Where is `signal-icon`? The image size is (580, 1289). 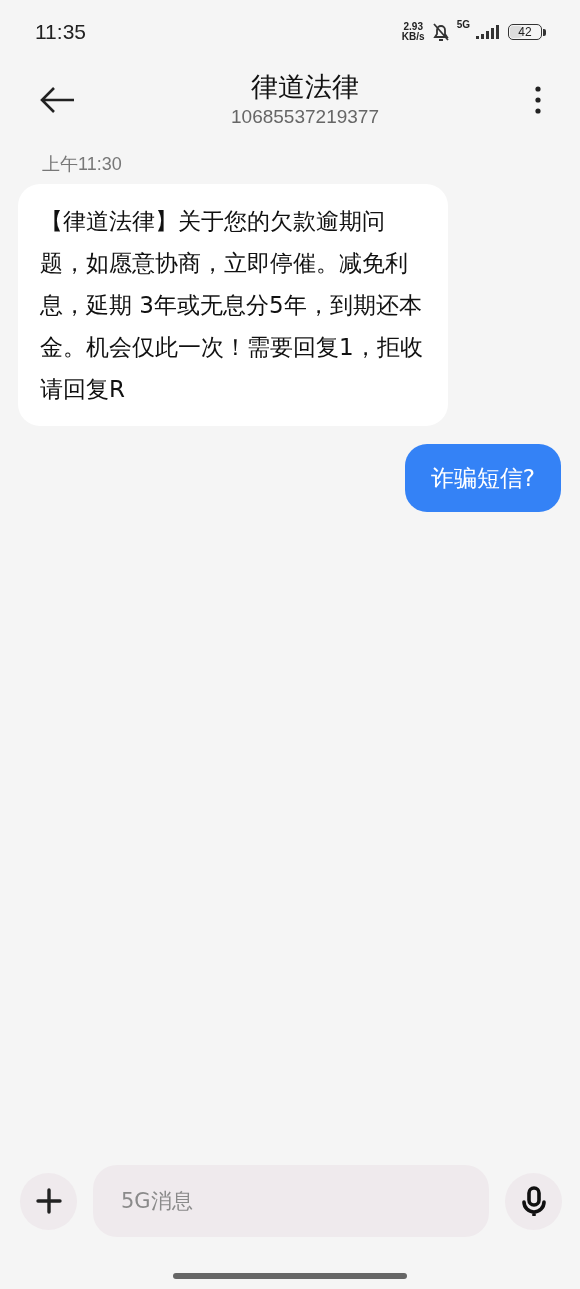
signal-icon is located at coordinates (489, 32).